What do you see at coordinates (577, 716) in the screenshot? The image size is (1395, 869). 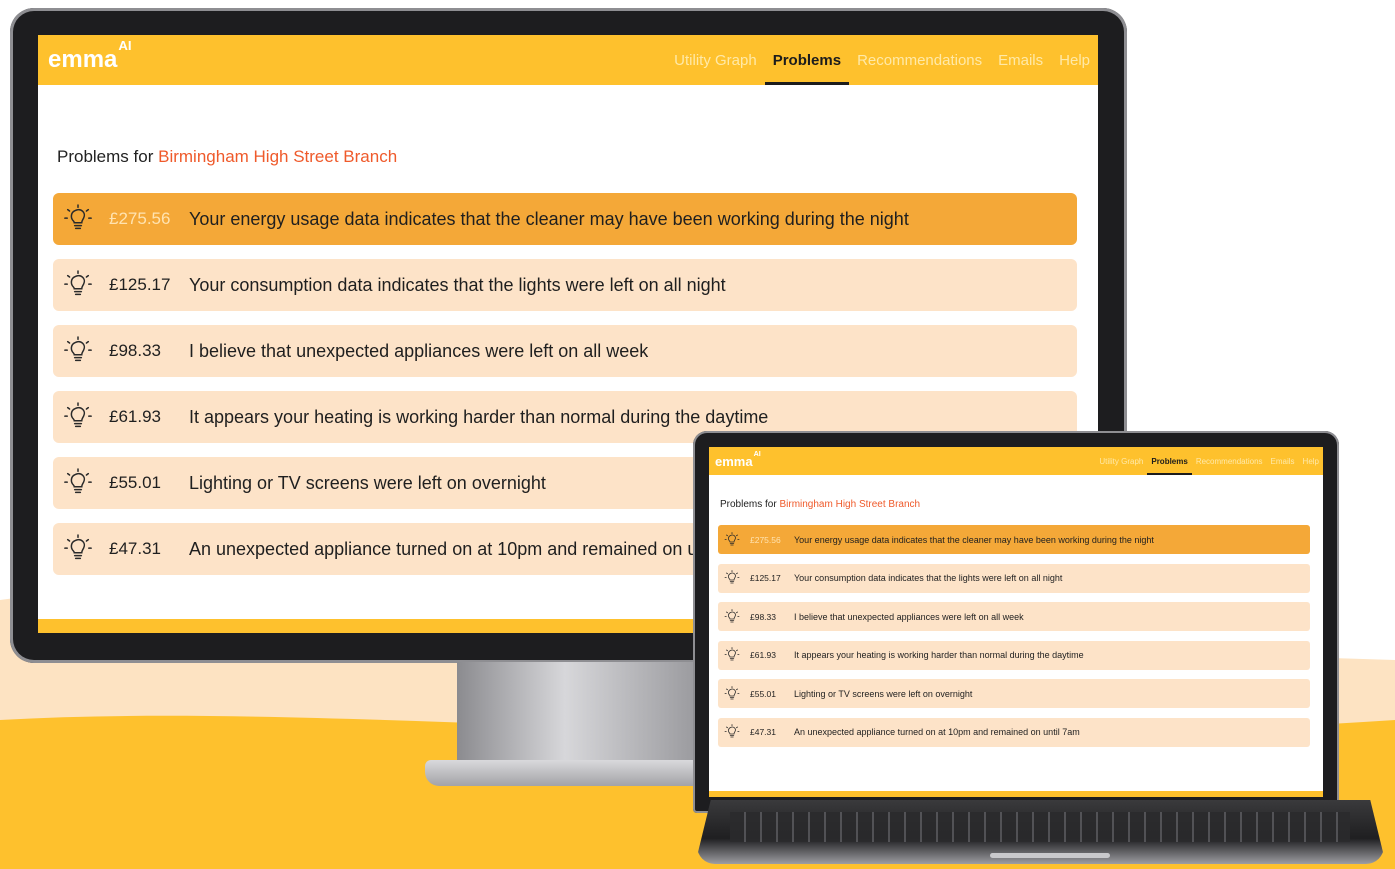 I see `monitor-stand` at bounding box center [577, 716].